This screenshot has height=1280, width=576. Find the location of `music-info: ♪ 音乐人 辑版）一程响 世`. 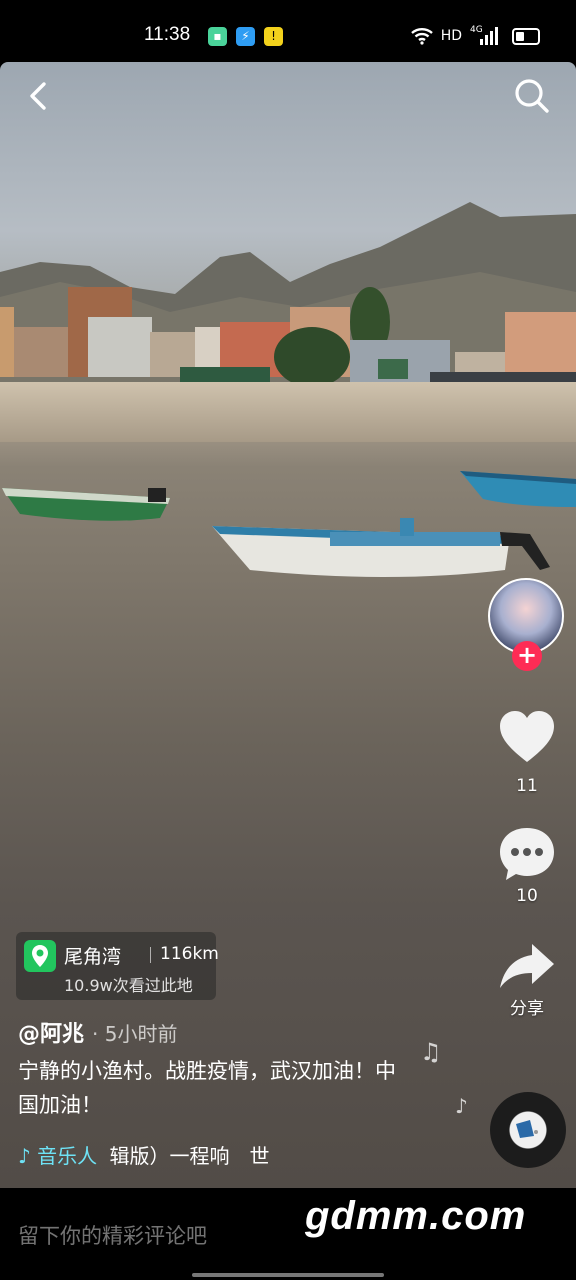

music-info: ♪ 音乐人 辑版）一程响 世 is located at coordinates (143, 1154).